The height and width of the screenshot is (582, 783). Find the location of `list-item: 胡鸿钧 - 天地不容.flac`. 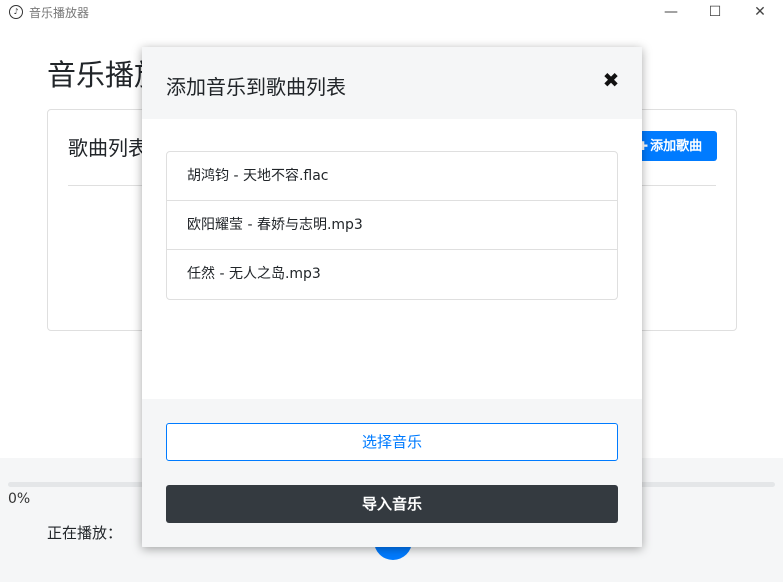

list-item: 胡鸿钧 - 天地不容.flac is located at coordinates (392, 176).